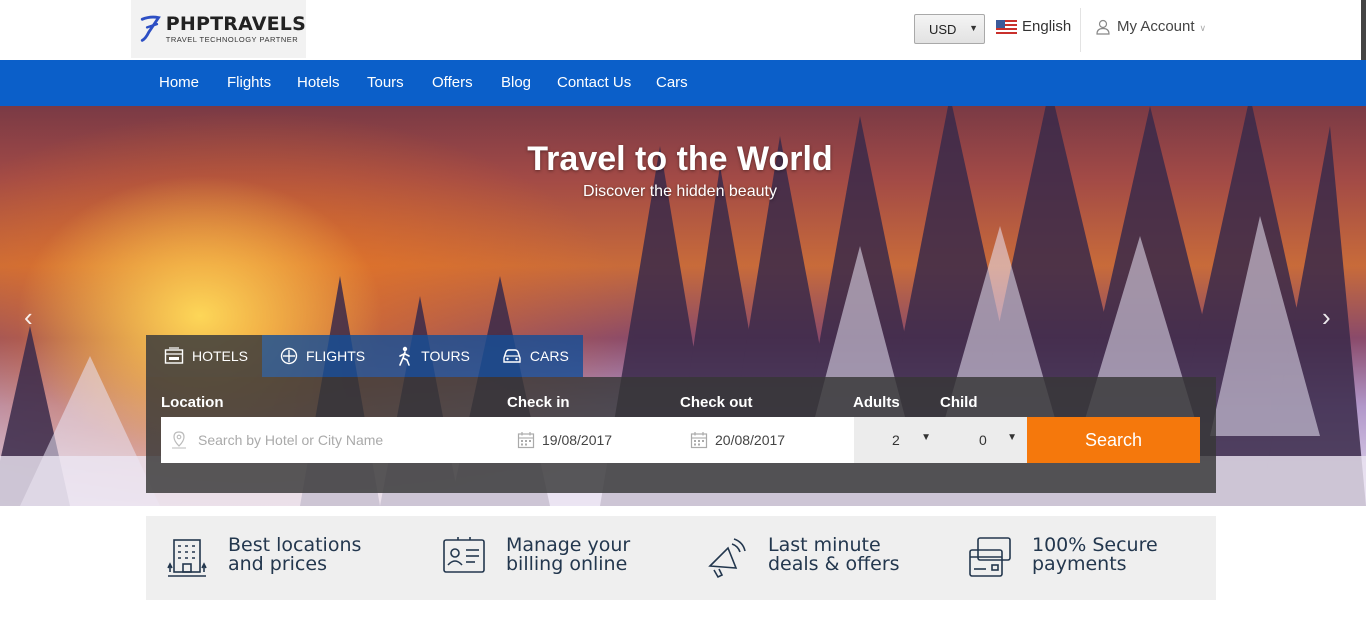 This screenshot has width=1366, height=623. Describe the element at coordinates (464, 555) in the screenshot. I see `id-card-icon` at that location.